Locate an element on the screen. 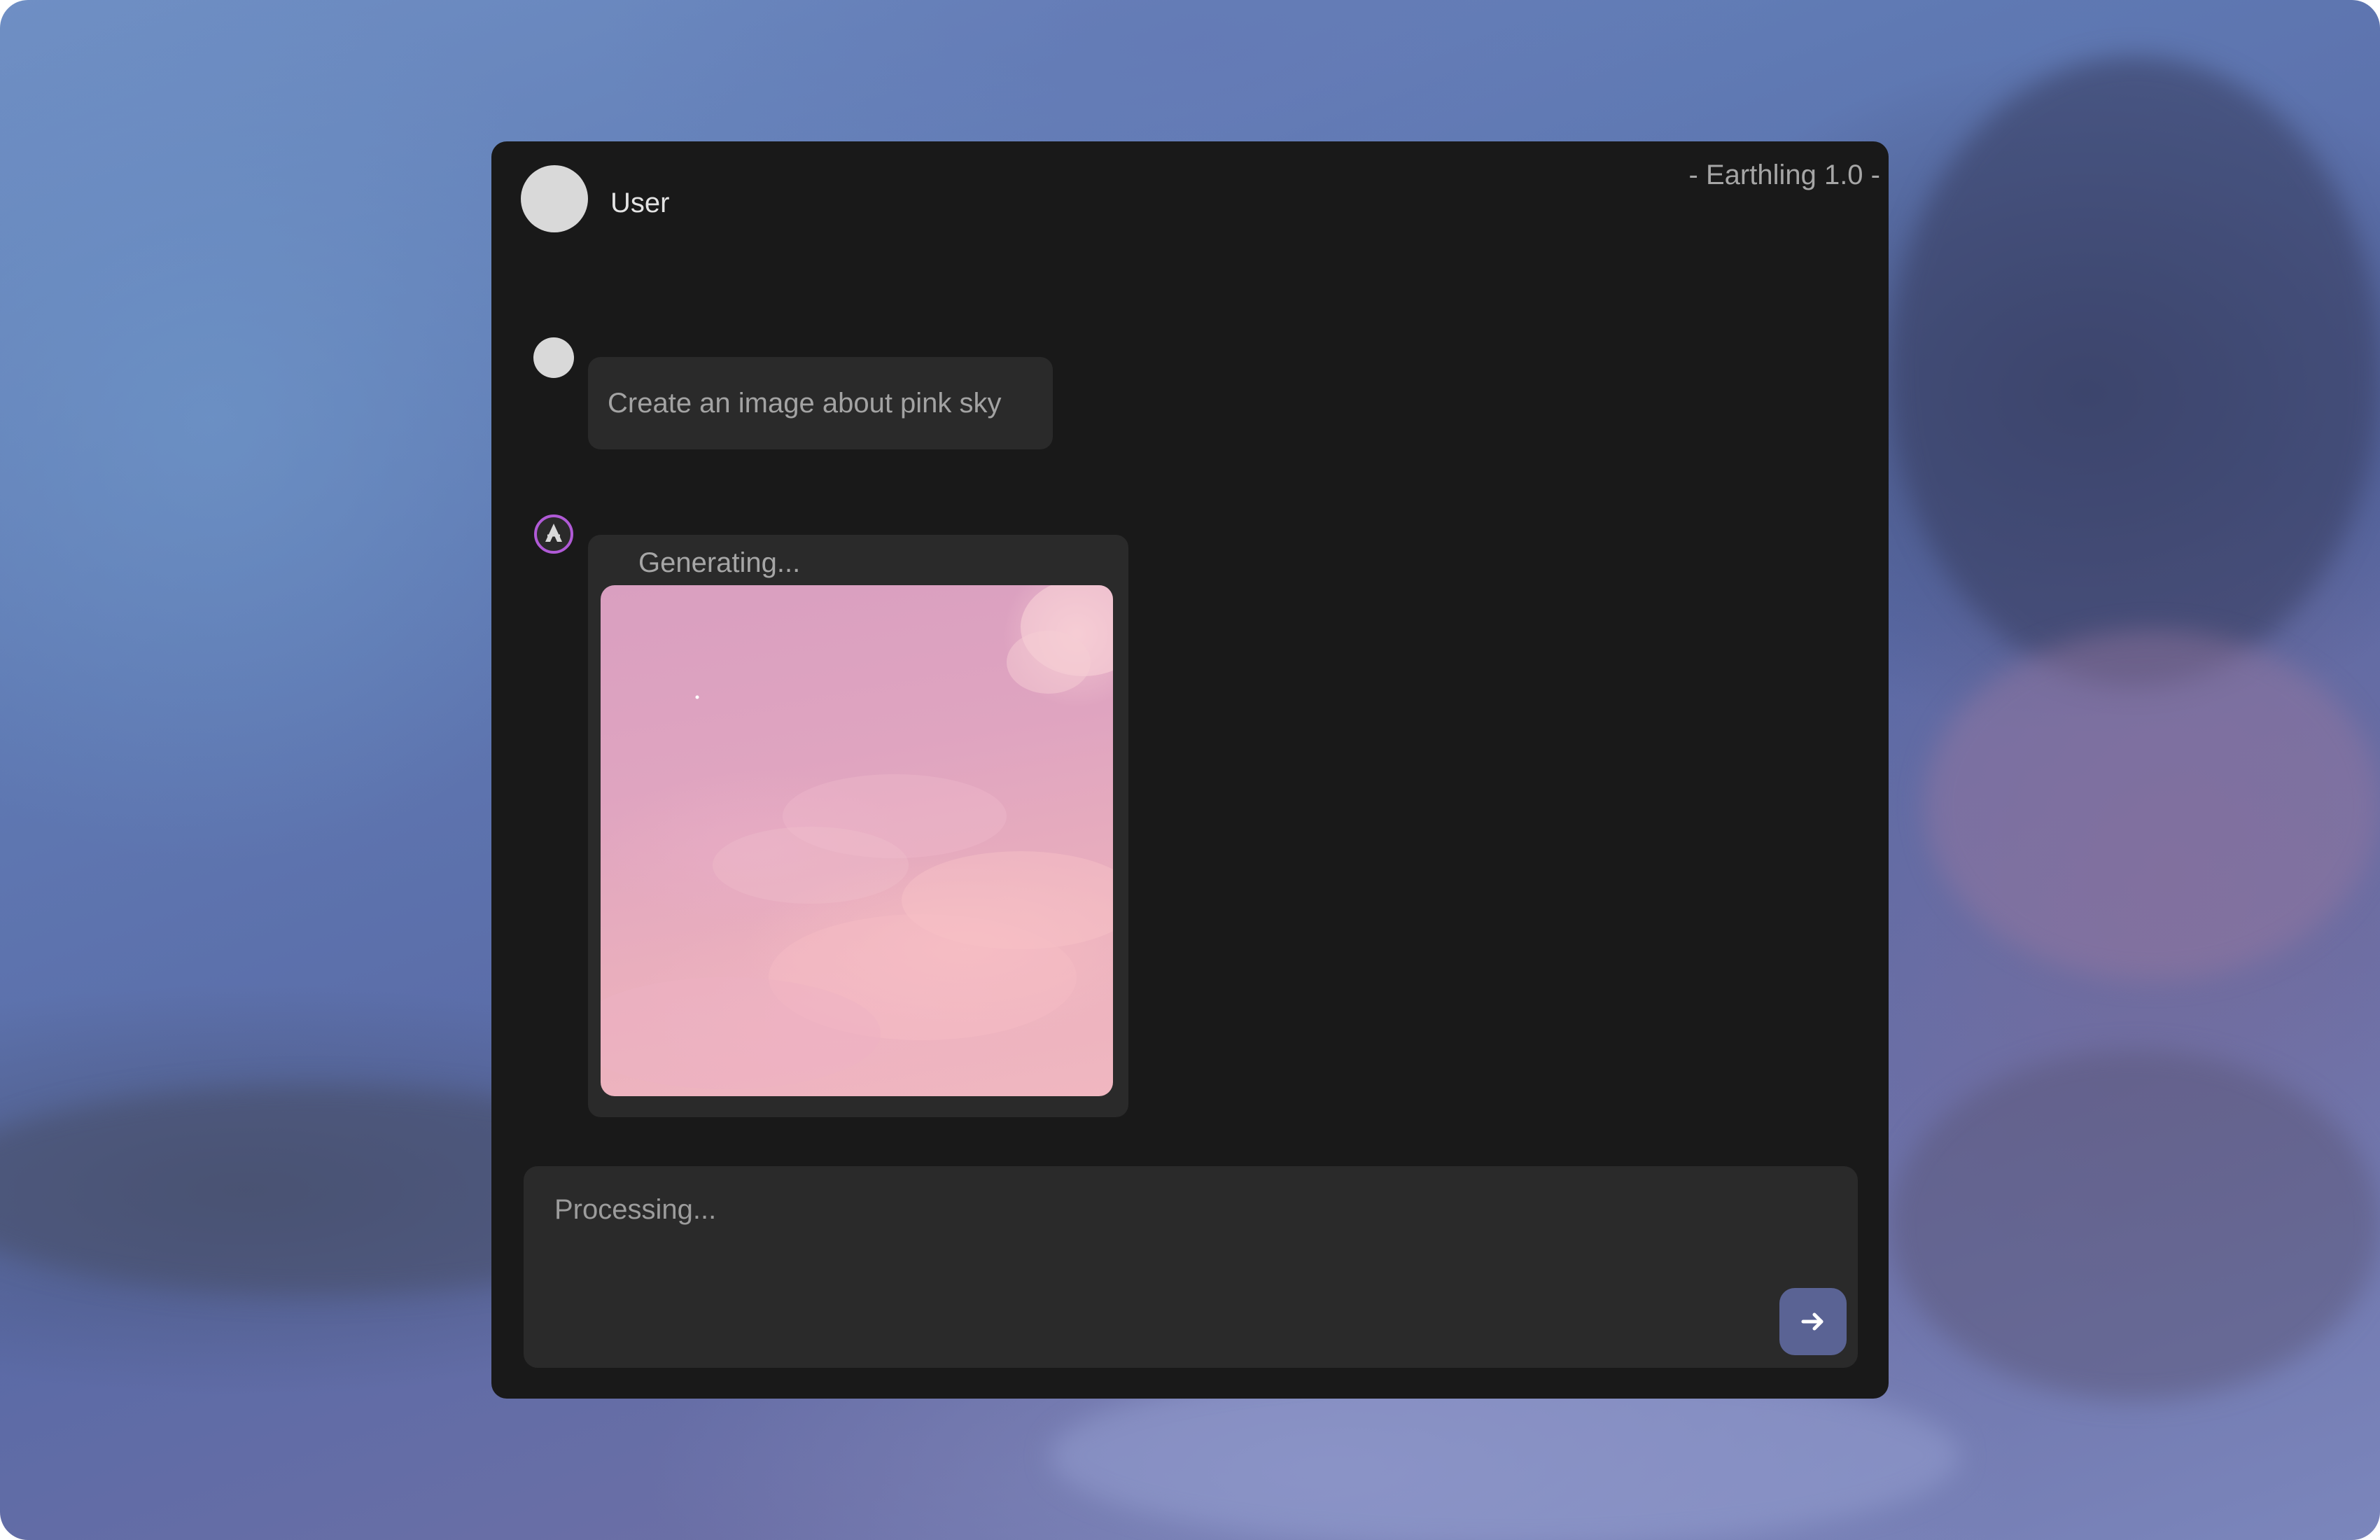 The height and width of the screenshot is (1540, 2380). arrow-right-icon is located at coordinates (1812, 1321).